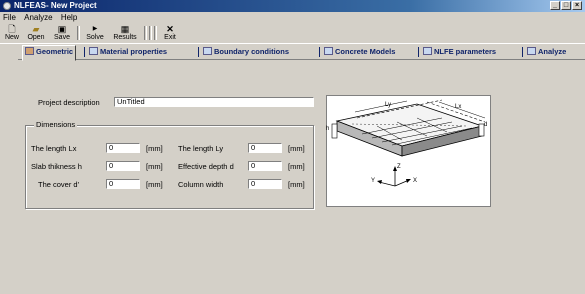 The width and height of the screenshot is (585, 294). I want to click on solve-button: ▶ Solve, so click(95, 33).